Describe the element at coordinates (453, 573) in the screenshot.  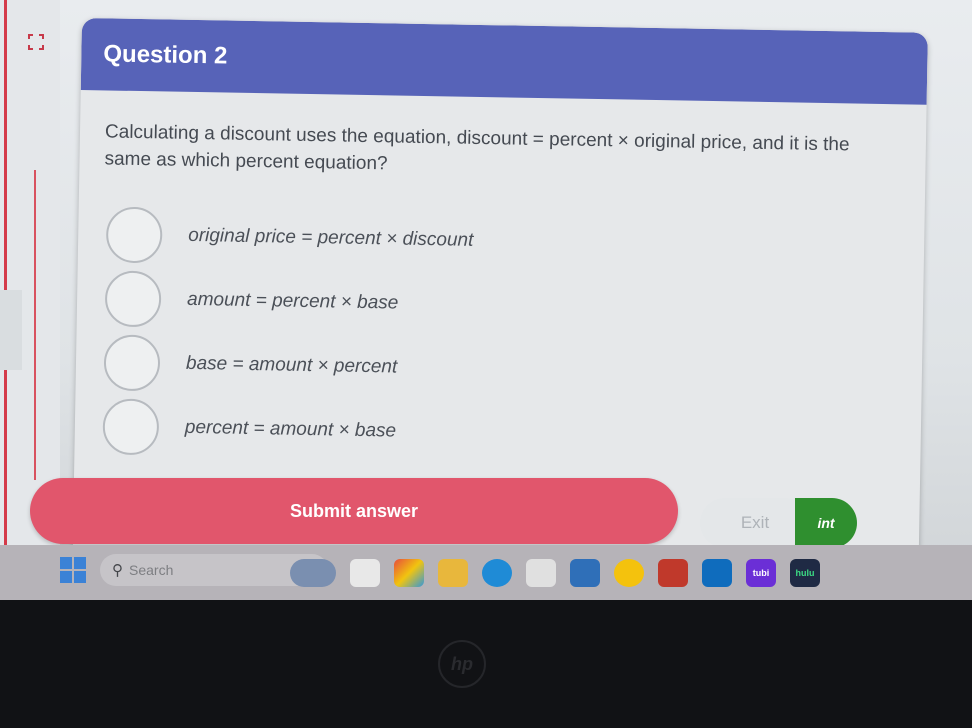
I see `folder-icon` at that location.